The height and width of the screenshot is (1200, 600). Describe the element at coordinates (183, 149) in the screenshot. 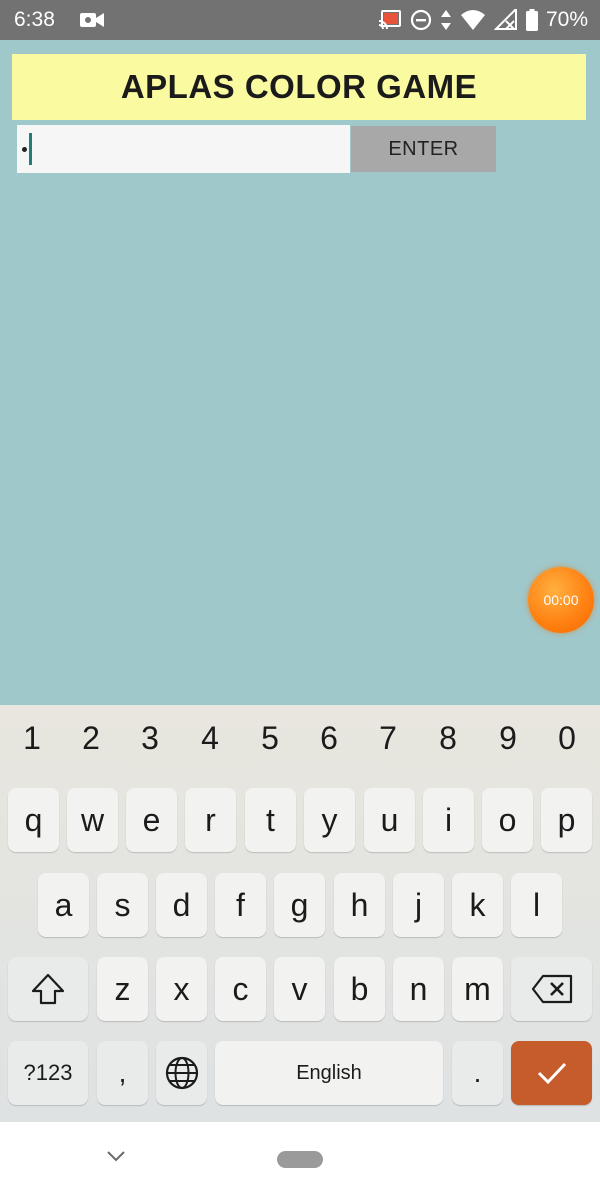

I see `text-input` at that location.